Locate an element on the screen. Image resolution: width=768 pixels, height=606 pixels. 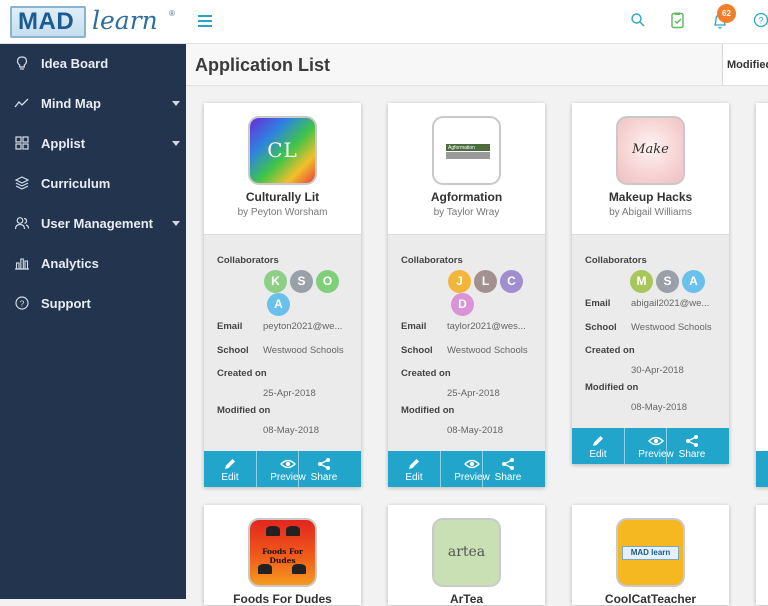
top-bar: MAD learn ® 62 ? is located at coordinates (384, 22).